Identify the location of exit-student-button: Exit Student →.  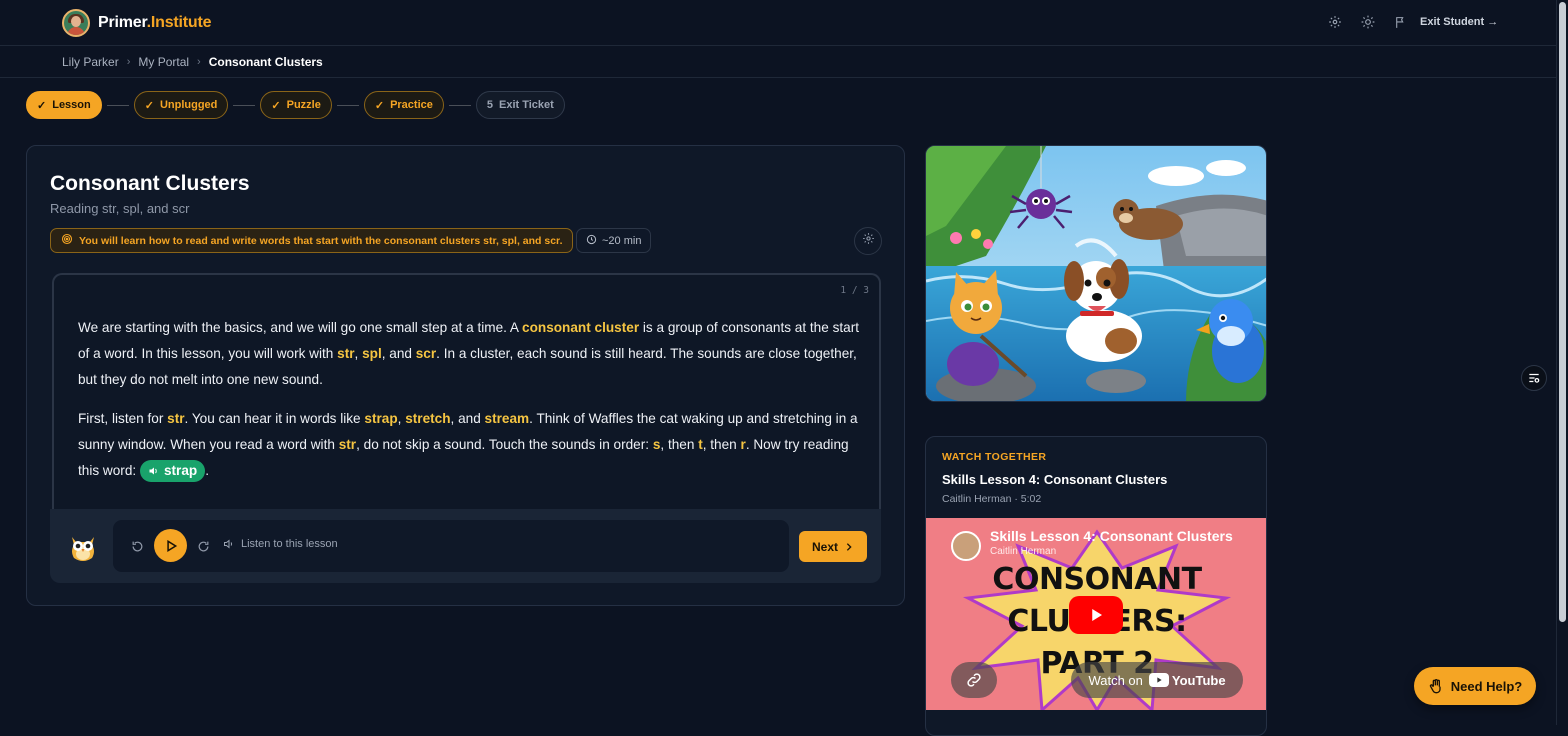
(1459, 22).